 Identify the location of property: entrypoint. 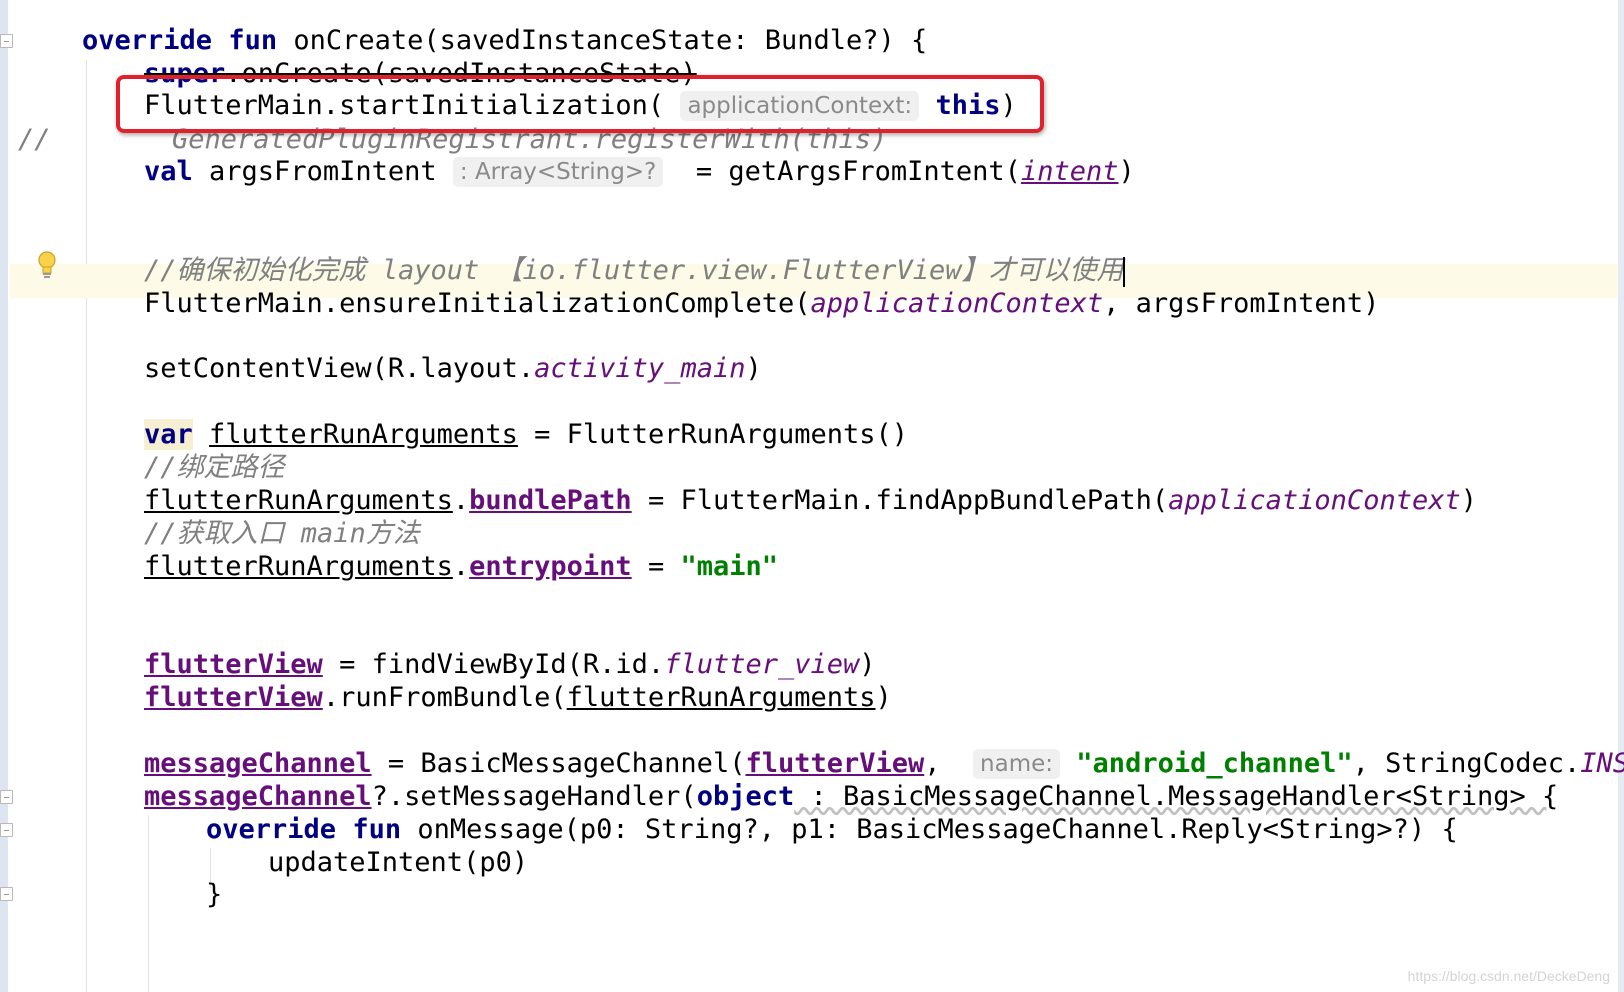
(550, 566).